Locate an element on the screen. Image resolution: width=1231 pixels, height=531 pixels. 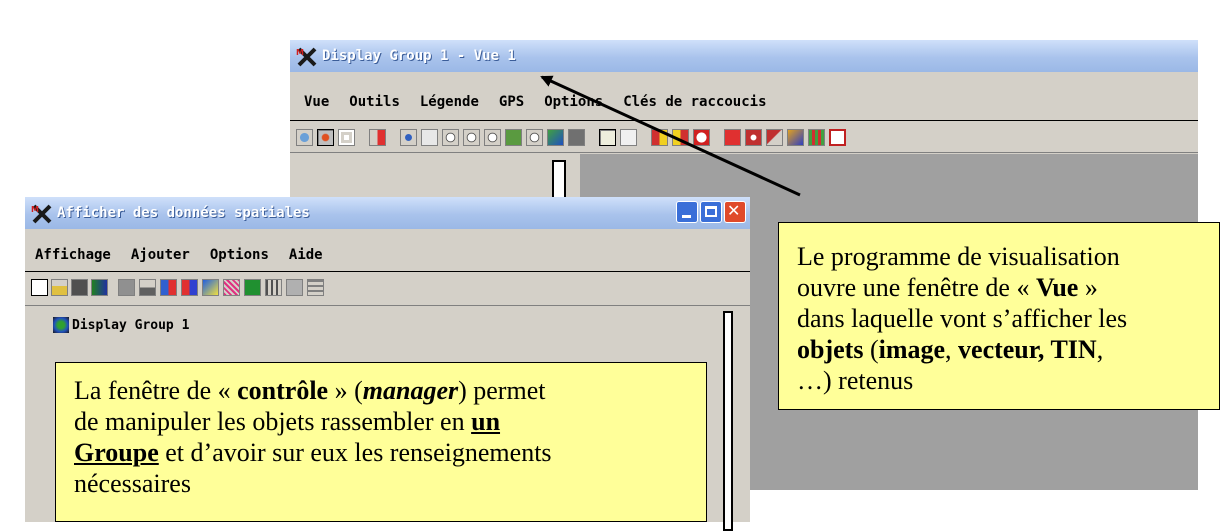
redraw-once-icon is located at coordinates (325, 137).